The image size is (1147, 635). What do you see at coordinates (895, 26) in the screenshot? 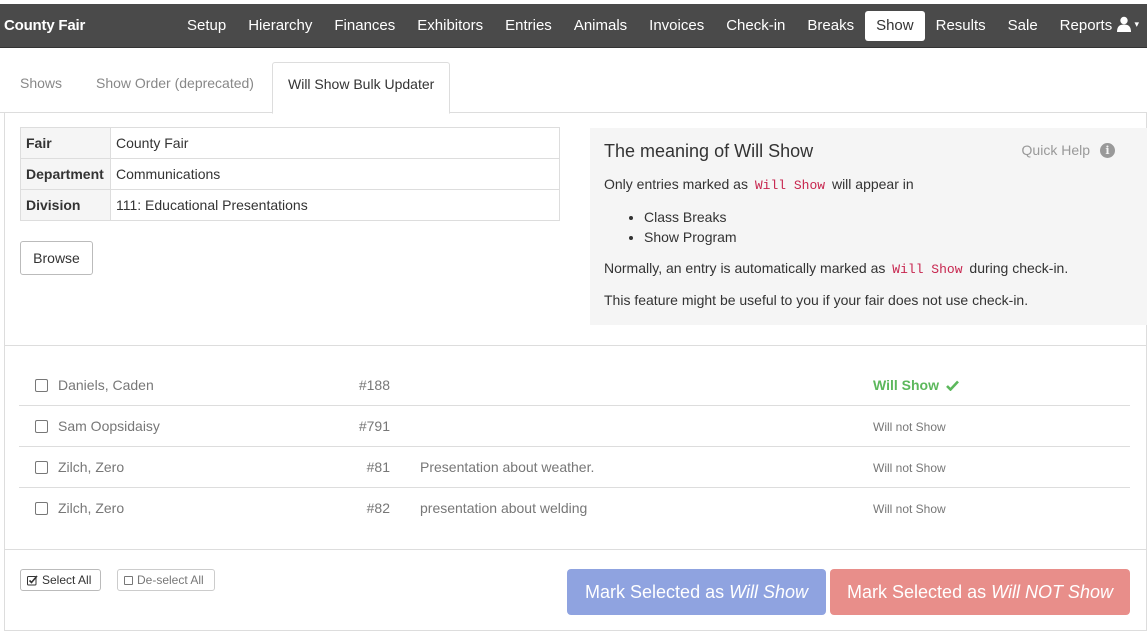
I see `nav-item-show: Show` at bounding box center [895, 26].